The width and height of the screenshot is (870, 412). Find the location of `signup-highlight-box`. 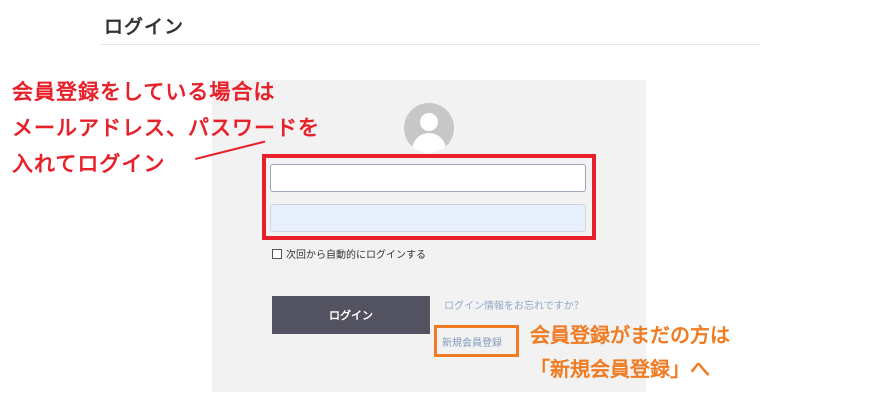

signup-highlight-box is located at coordinates (476, 341).